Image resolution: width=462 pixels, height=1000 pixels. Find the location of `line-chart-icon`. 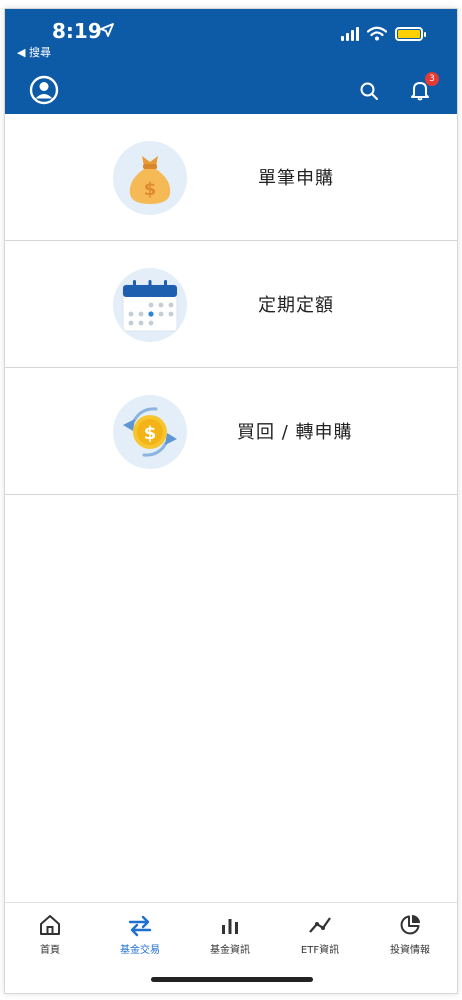

line-chart-icon is located at coordinates (320, 925).